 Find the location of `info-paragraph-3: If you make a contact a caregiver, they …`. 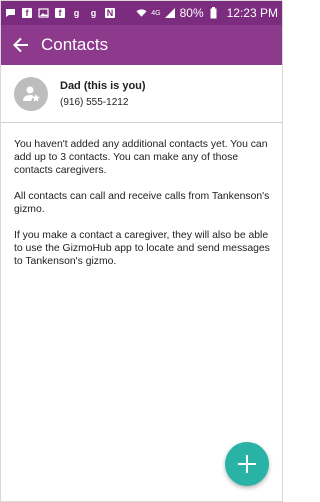

info-paragraph-3: If you make a contact a caregiver, they … is located at coordinates (142, 248).